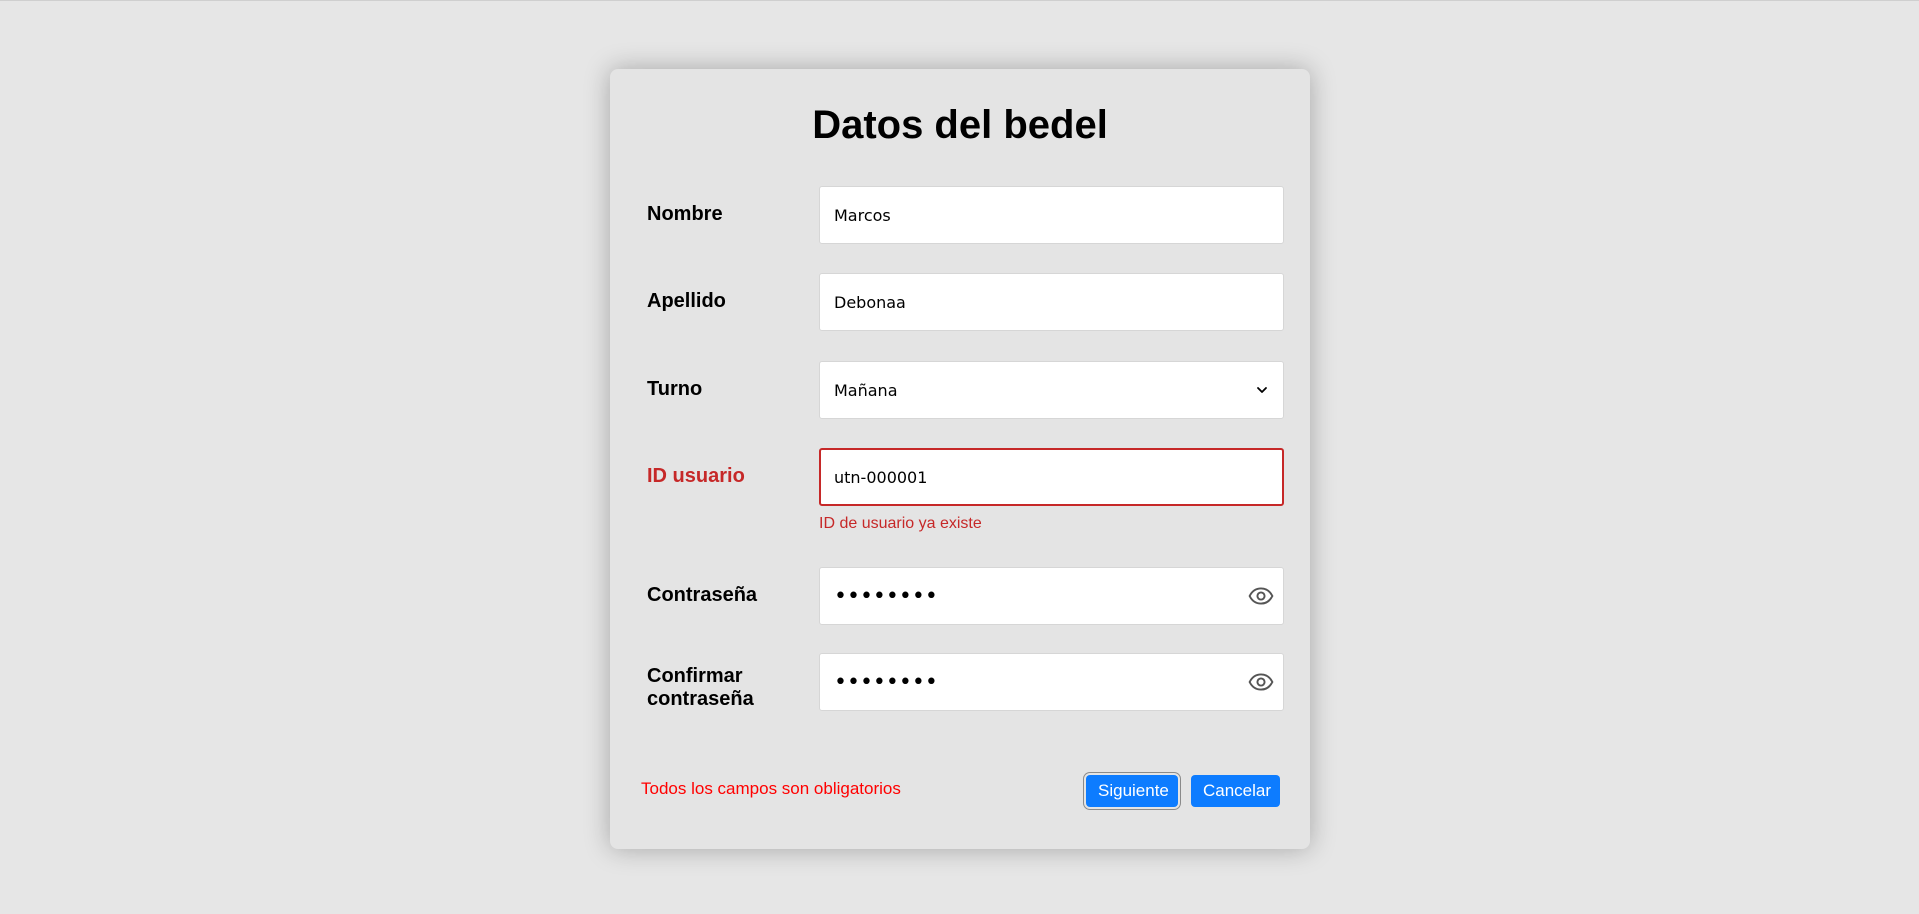  What do you see at coordinates (1051, 215) in the screenshot?
I see `nombre-input` at bounding box center [1051, 215].